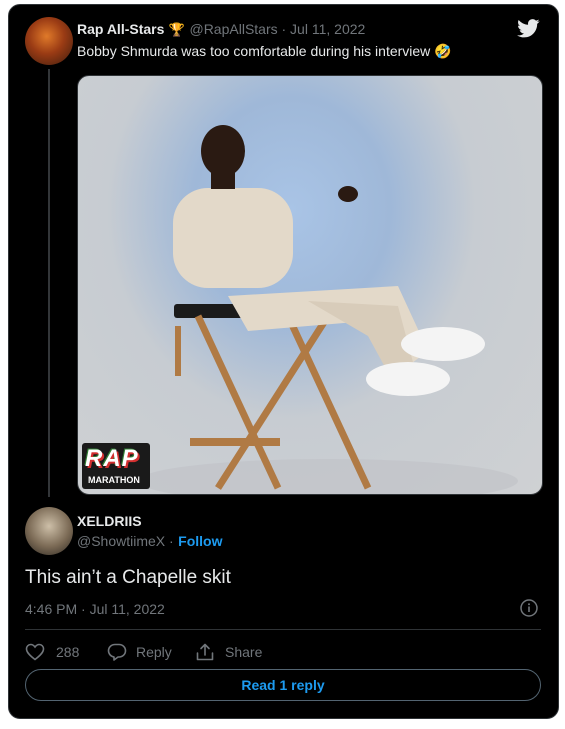 The image size is (565, 729). Describe the element at coordinates (154, 652) in the screenshot. I see `reply-label: Reply` at that location.